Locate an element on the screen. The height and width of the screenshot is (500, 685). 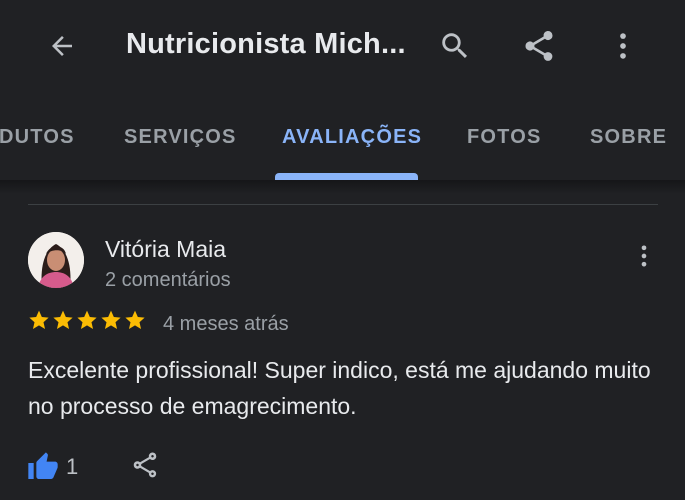
tab-produtos: DUTOS is located at coordinates (37, 137).